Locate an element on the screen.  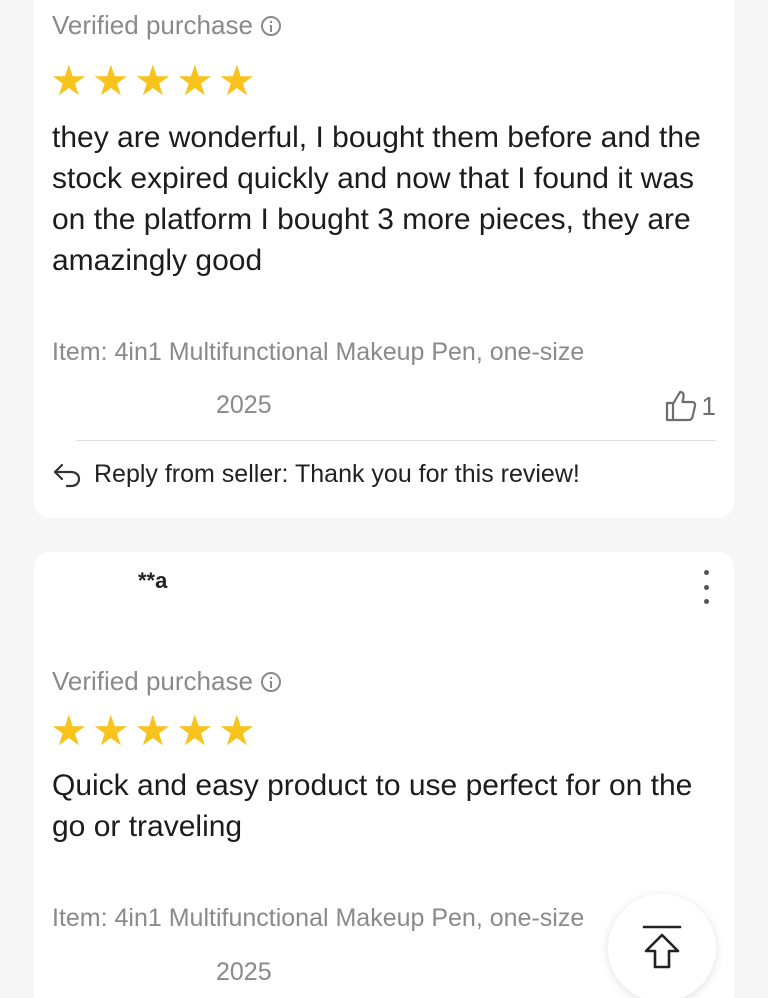
helpful-count: 1 is located at coordinates (708, 405).